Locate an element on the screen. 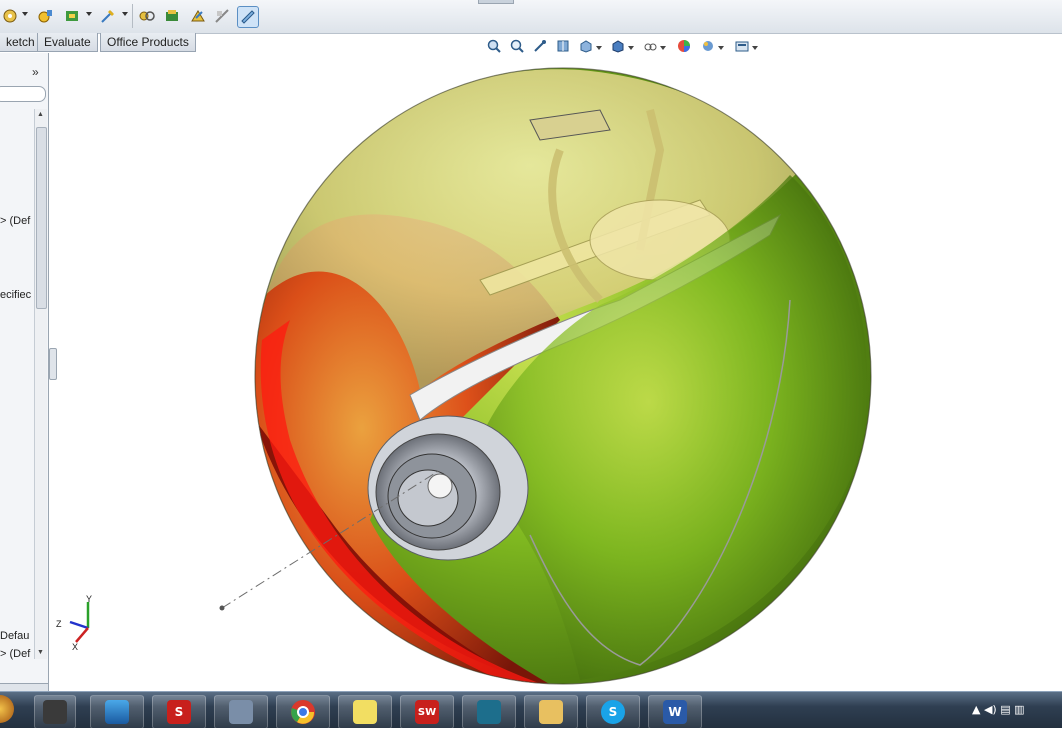 The height and width of the screenshot is (729, 1062). taskbar-explorer-app is located at coordinates (551, 712).